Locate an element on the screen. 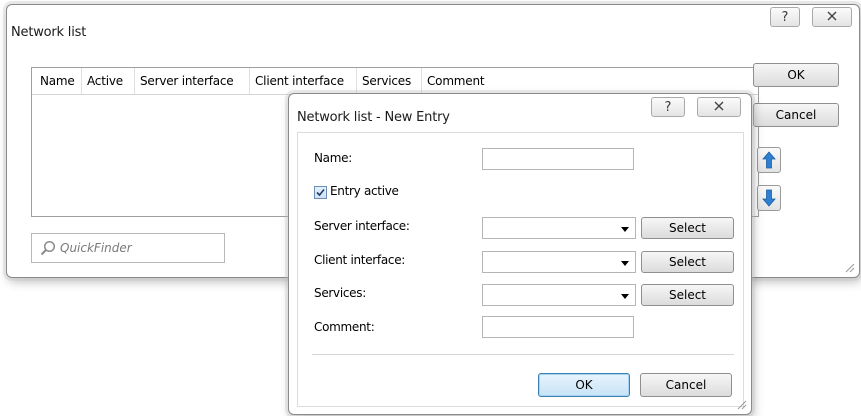  divider is located at coordinates (523, 354).